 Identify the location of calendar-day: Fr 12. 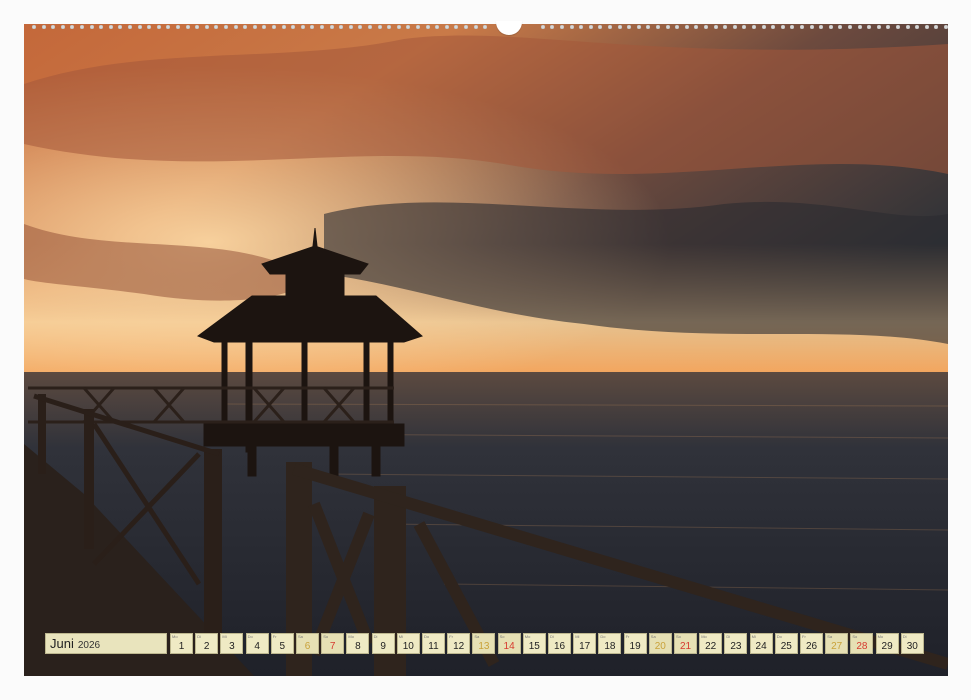
(459, 643).